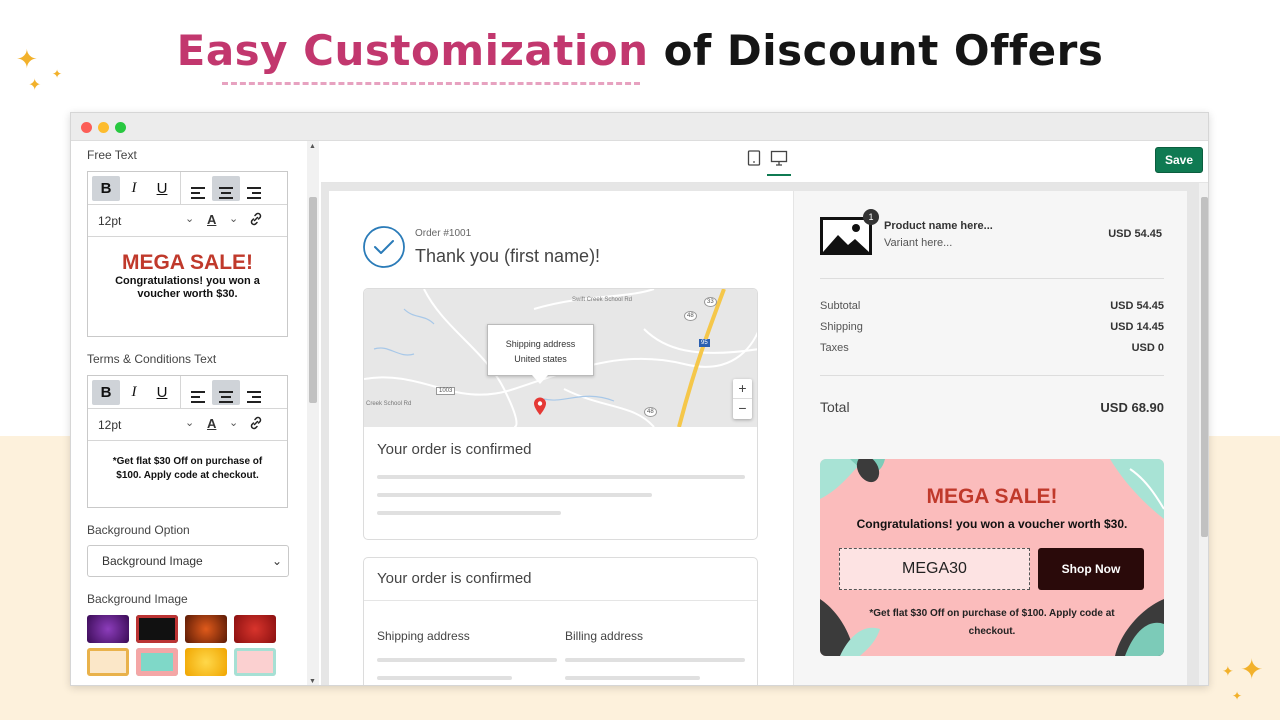 The width and height of the screenshot is (1280, 720). Describe the element at coordinates (103, 127) in the screenshot. I see `minimize-window-button` at that location.